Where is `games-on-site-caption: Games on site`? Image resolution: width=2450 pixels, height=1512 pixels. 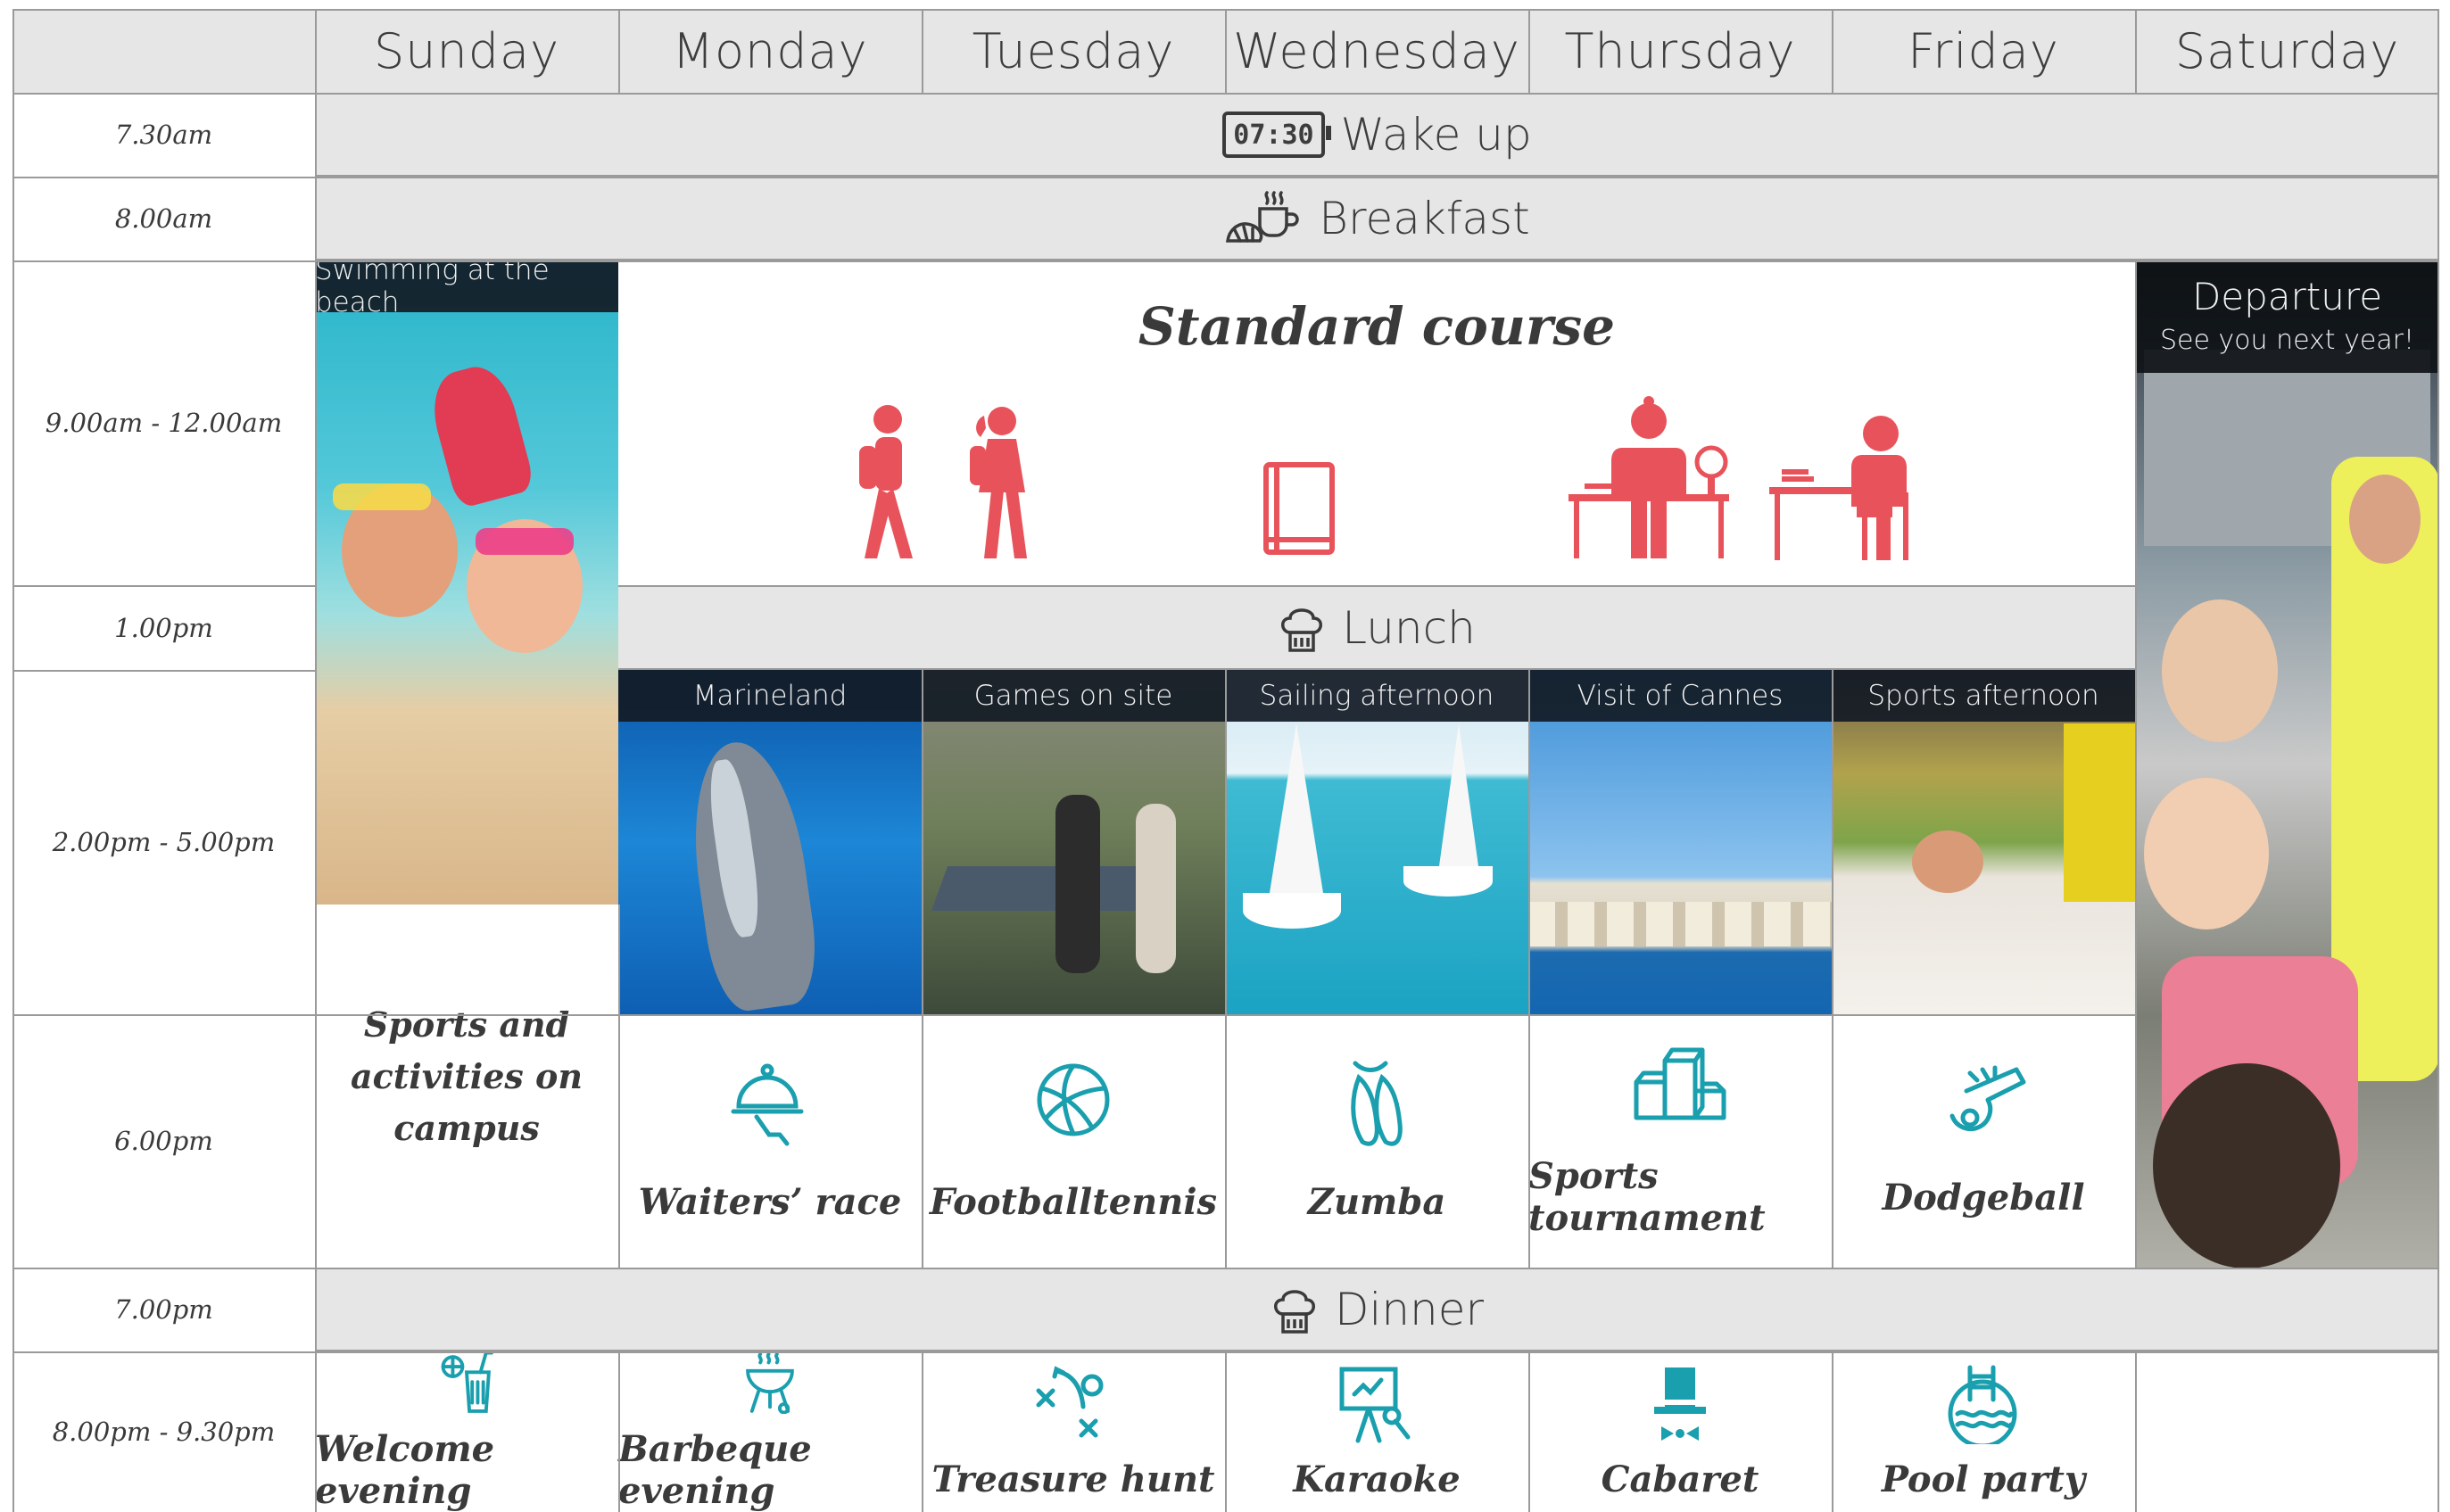 games-on-site-caption: Games on site is located at coordinates (1073, 696).